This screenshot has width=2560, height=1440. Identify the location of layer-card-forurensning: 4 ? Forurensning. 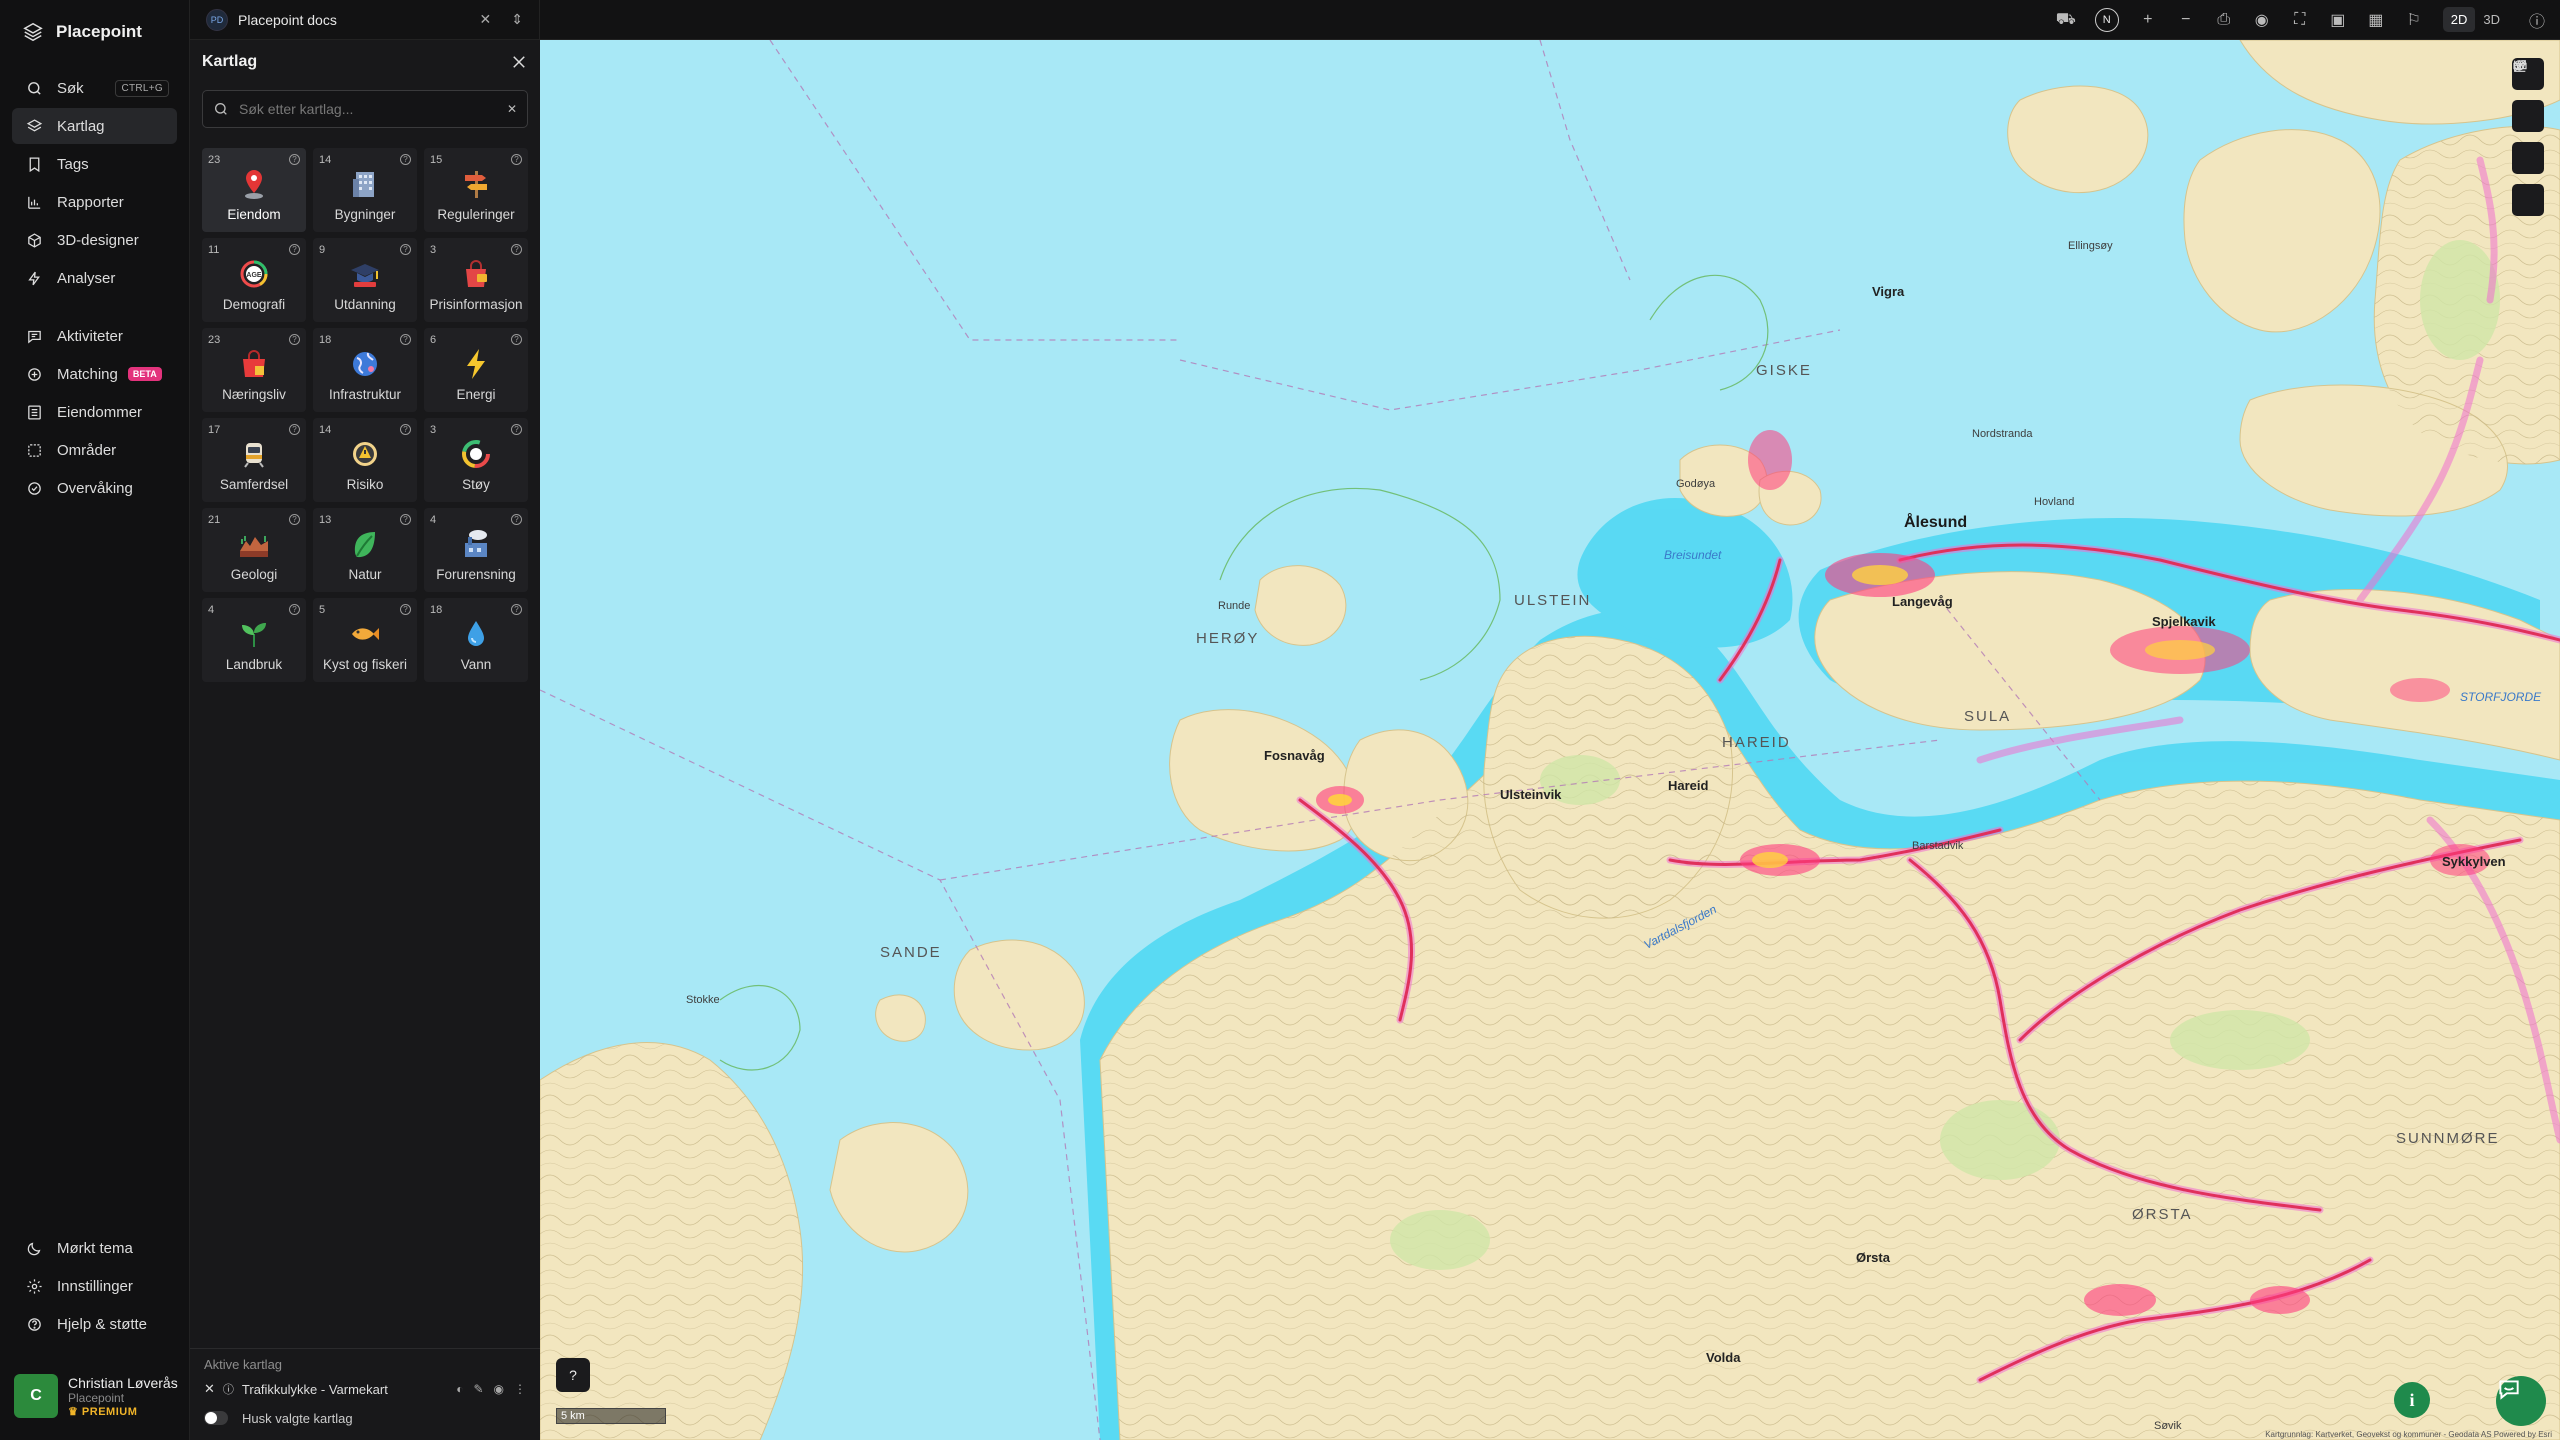
(476, 550).